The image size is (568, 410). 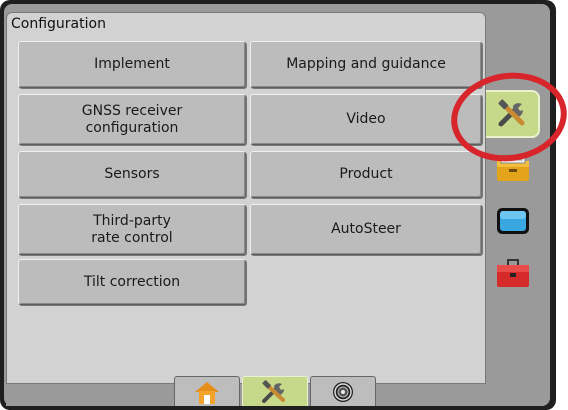 I want to click on gnss-receiver-button: GNSS receiver configuration, so click(x=132, y=119).